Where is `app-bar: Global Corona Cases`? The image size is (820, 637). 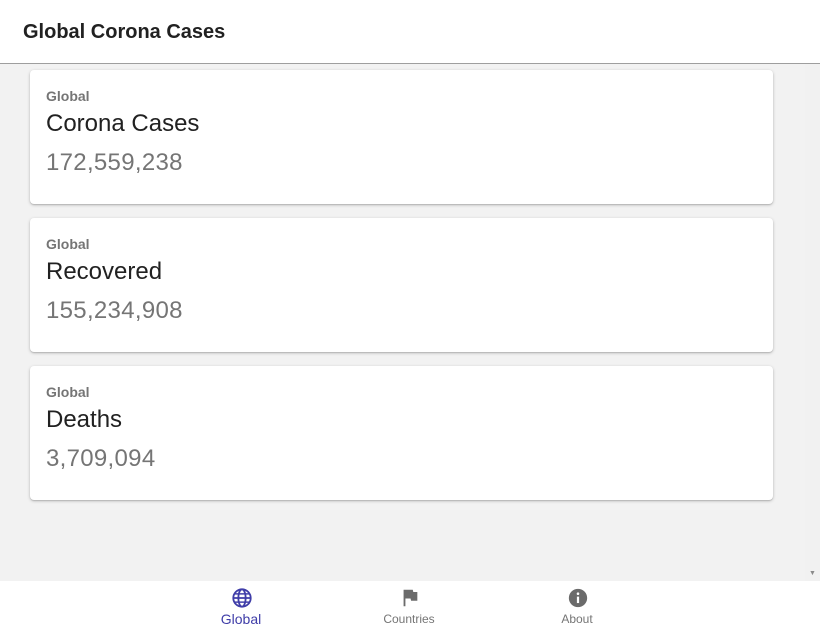
app-bar: Global Corona Cases is located at coordinates (410, 32).